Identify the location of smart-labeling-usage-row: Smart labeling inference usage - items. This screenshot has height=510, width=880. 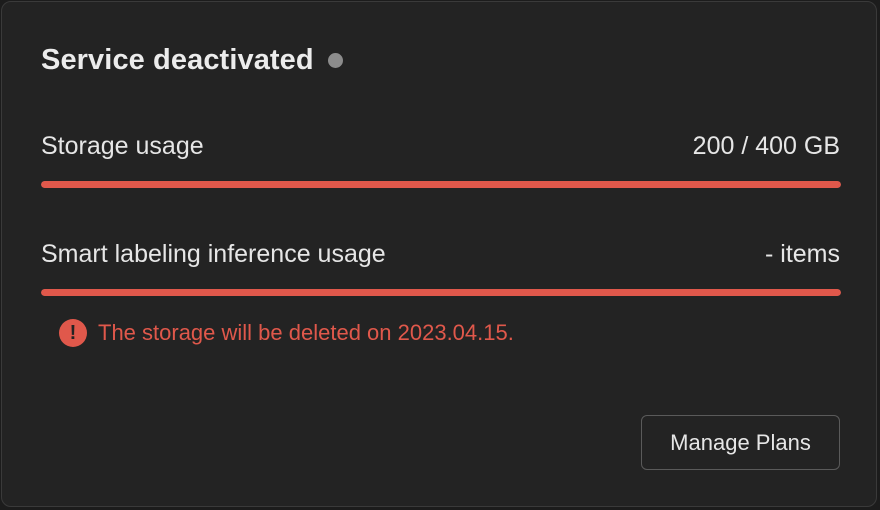
(440, 254).